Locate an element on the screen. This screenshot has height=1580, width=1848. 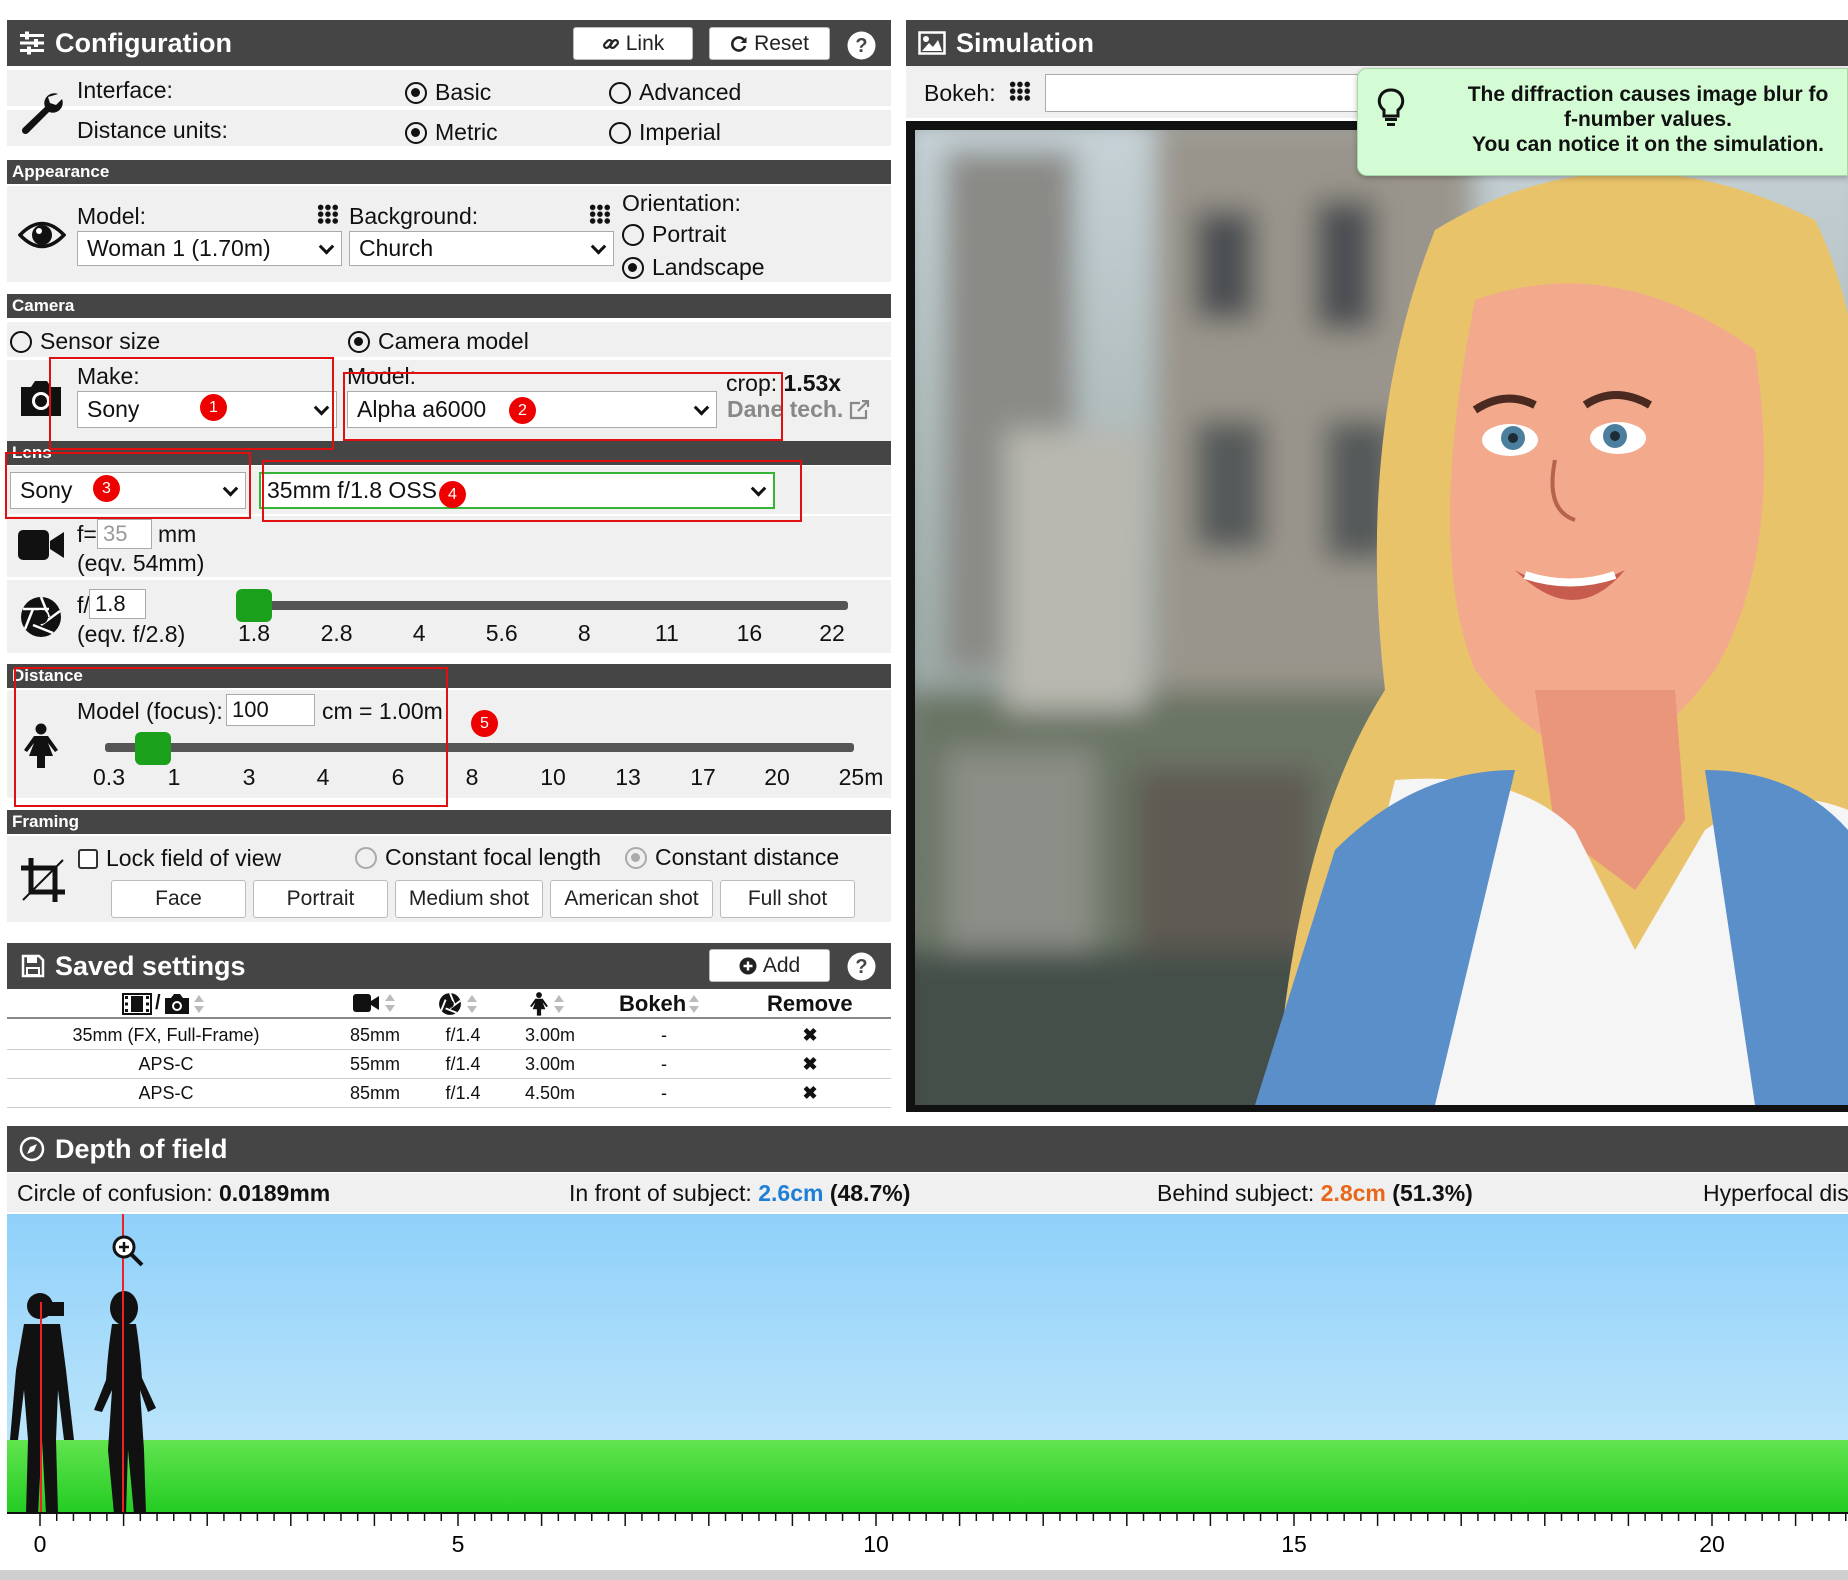
aperture-slider: 1.8 2.8 4 5.6 8 11 16 22 is located at coordinates (542, 618).